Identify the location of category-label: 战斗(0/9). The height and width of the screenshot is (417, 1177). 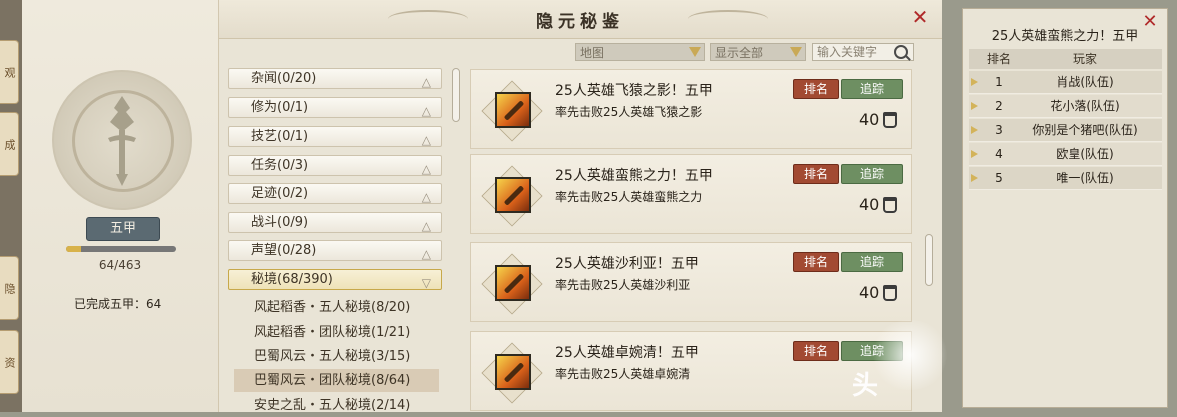
(280, 222).